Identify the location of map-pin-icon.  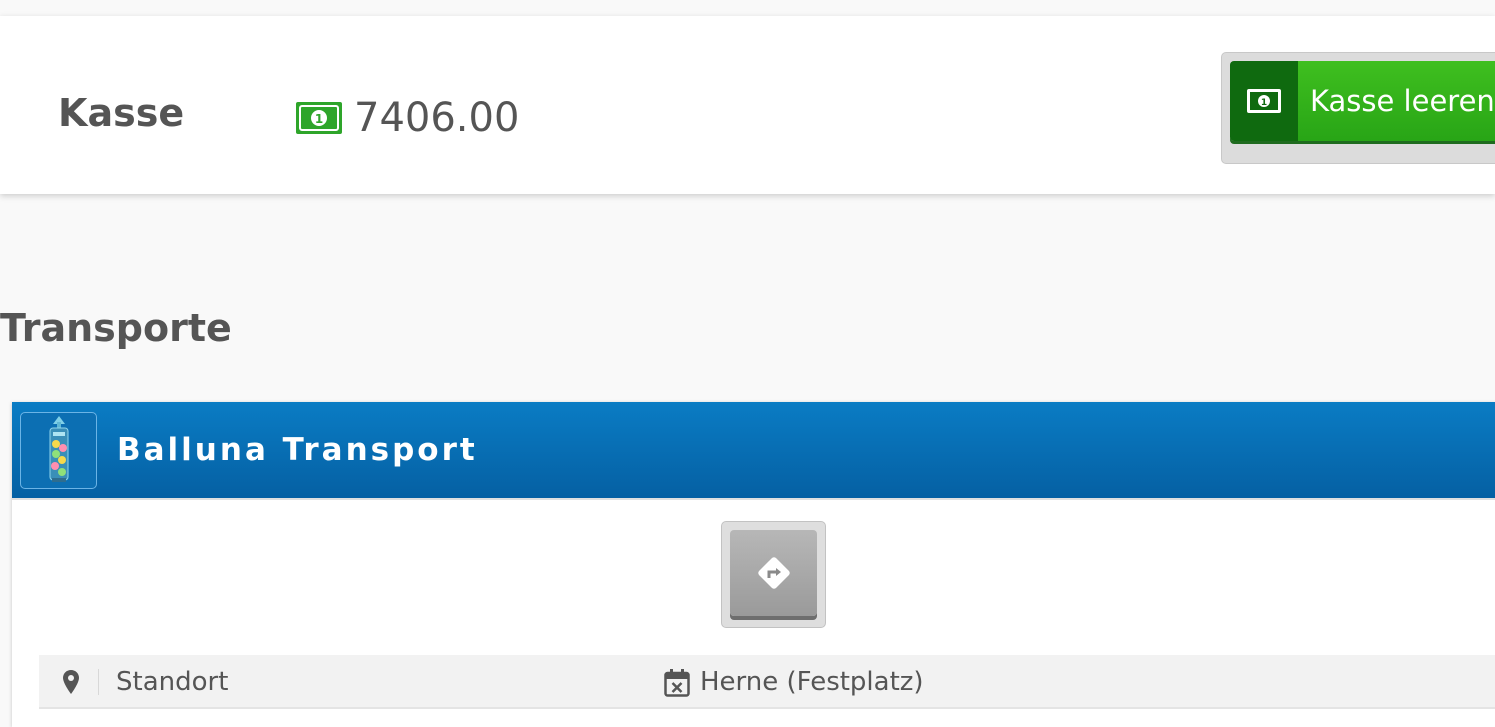
(71, 682).